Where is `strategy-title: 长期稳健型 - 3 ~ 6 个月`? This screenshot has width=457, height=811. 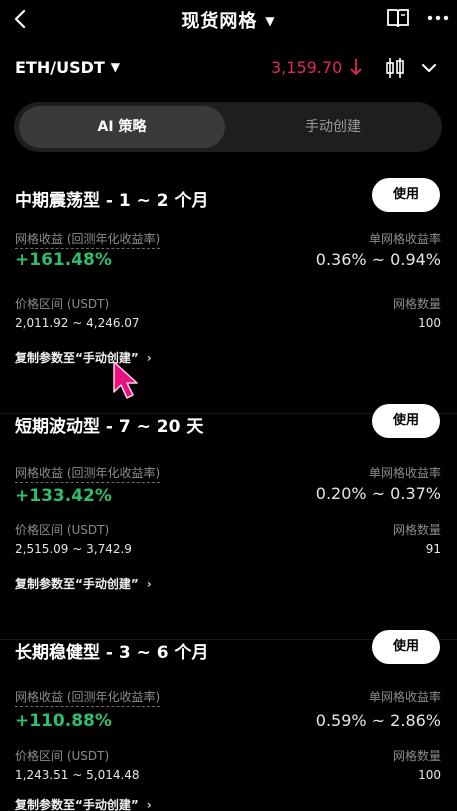 strategy-title: 长期稳健型 - 3 ~ 6 个月 is located at coordinates (112, 653).